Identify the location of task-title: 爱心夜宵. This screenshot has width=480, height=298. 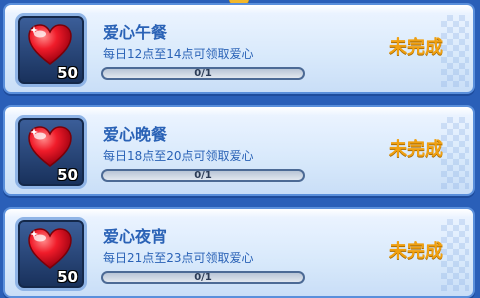
(135, 236).